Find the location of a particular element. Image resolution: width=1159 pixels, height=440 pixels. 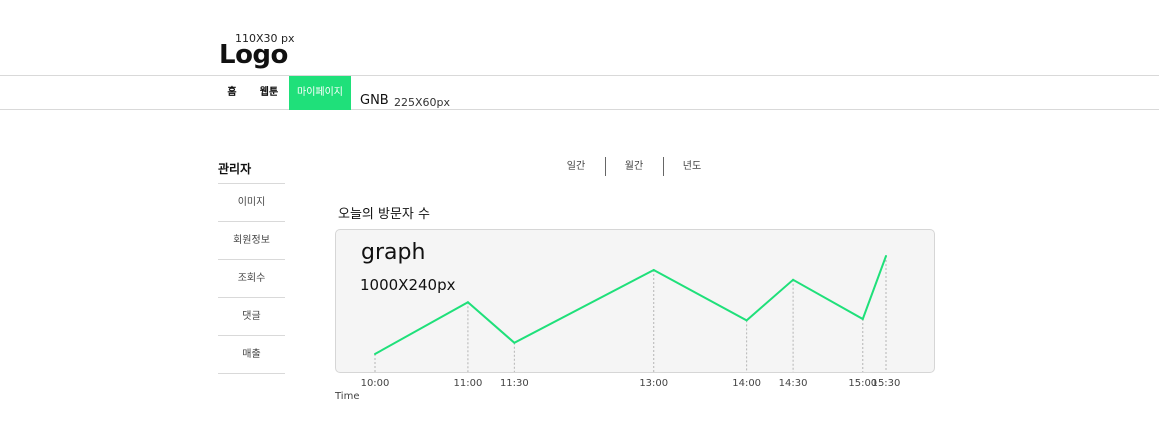

x-tick-label-2: 11:30 is located at coordinates (514, 383).